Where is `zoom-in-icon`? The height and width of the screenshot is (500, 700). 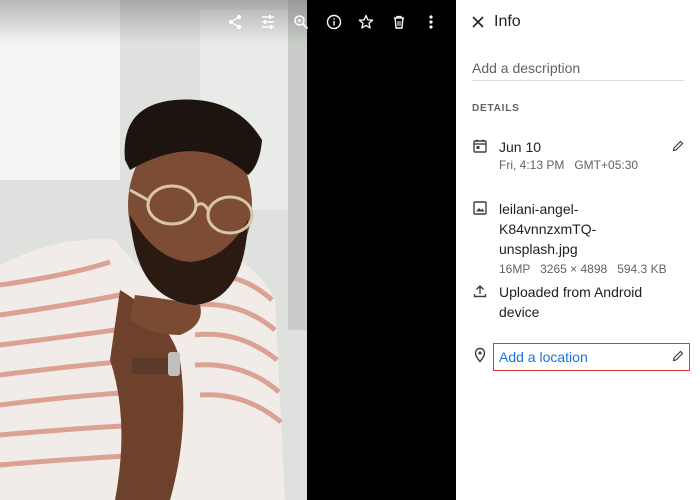 zoom-in-icon is located at coordinates (301, 22).